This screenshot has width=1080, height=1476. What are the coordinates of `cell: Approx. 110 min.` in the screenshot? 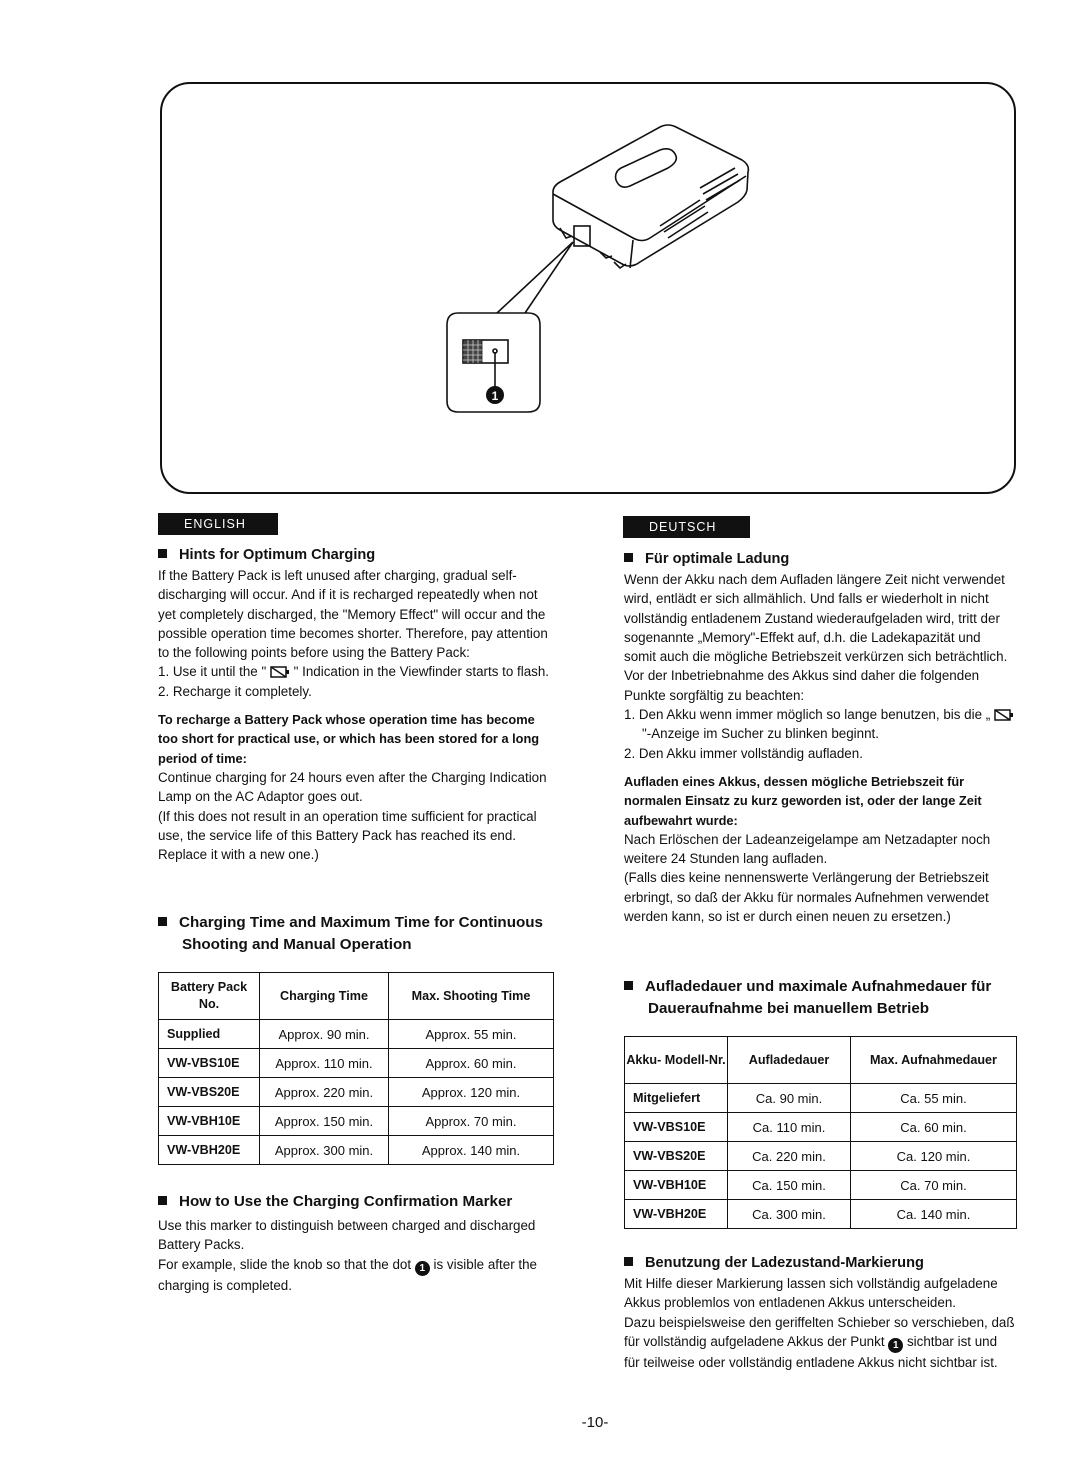 It's located at (324, 1063).